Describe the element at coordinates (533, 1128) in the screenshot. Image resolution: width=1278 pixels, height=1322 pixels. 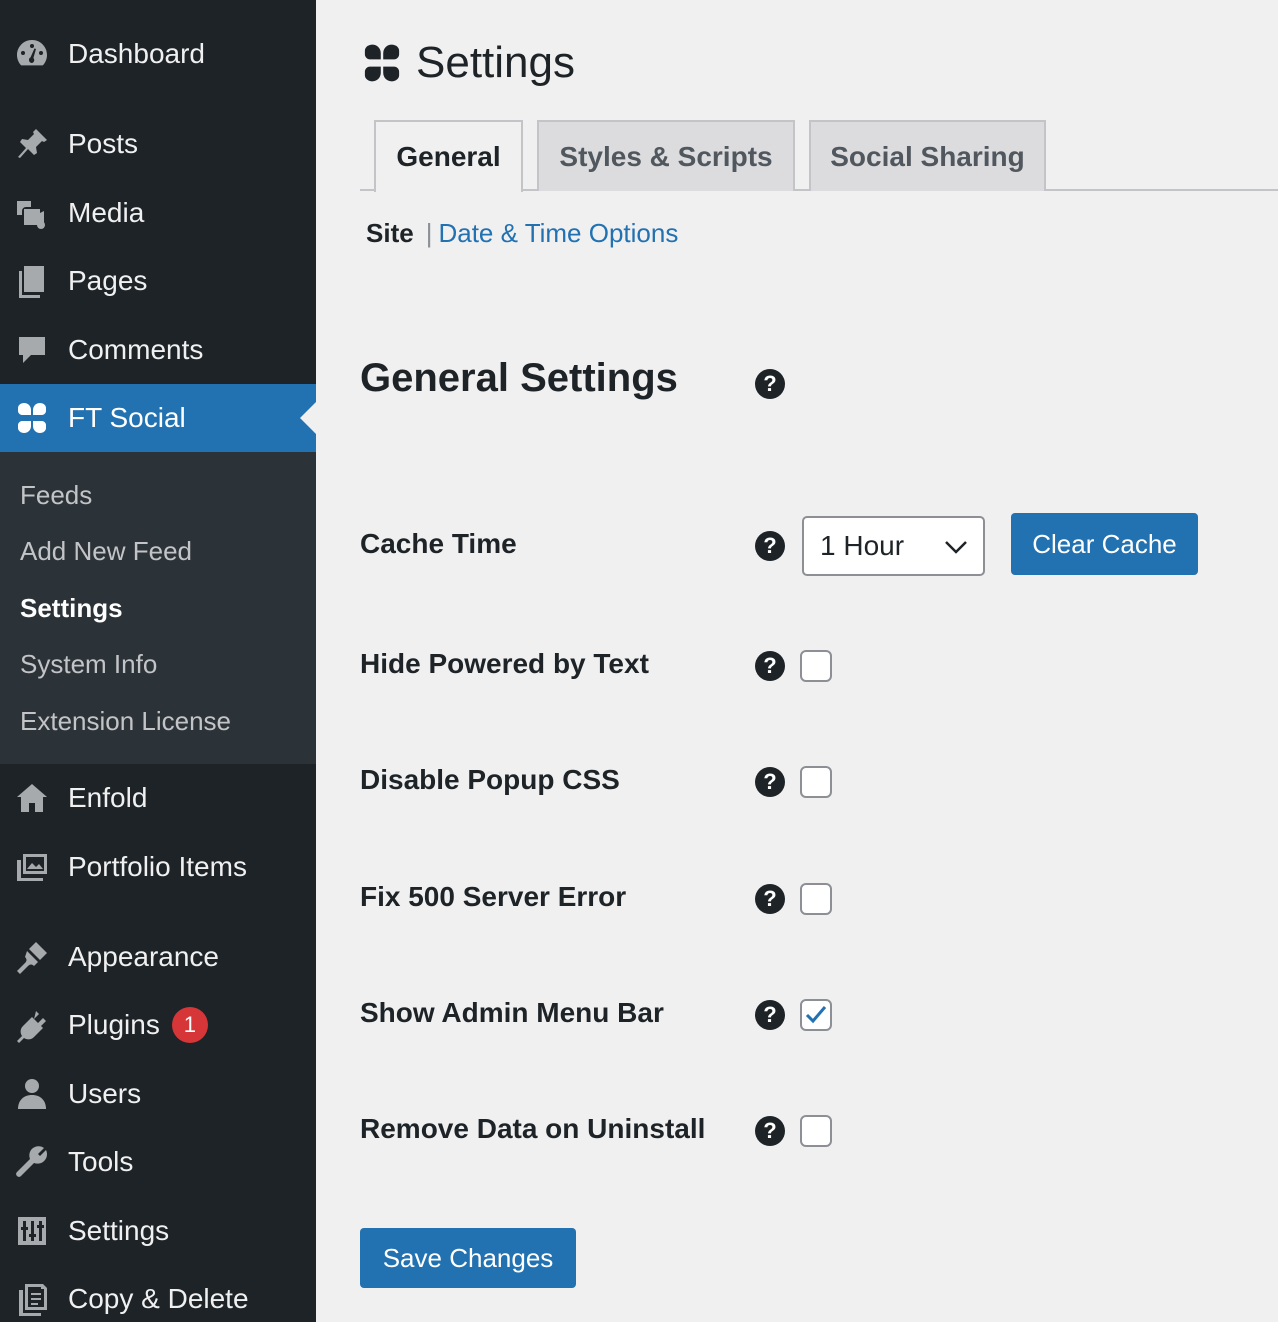
I see `option-label-remove-data-on-uninstall: Remove Data on Uninstall` at that location.